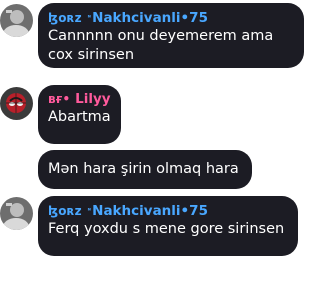 This screenshot has width=320, height=307. I want to click on message-bubble: Mən hara şirin olmaq hara, so click(145, 169).